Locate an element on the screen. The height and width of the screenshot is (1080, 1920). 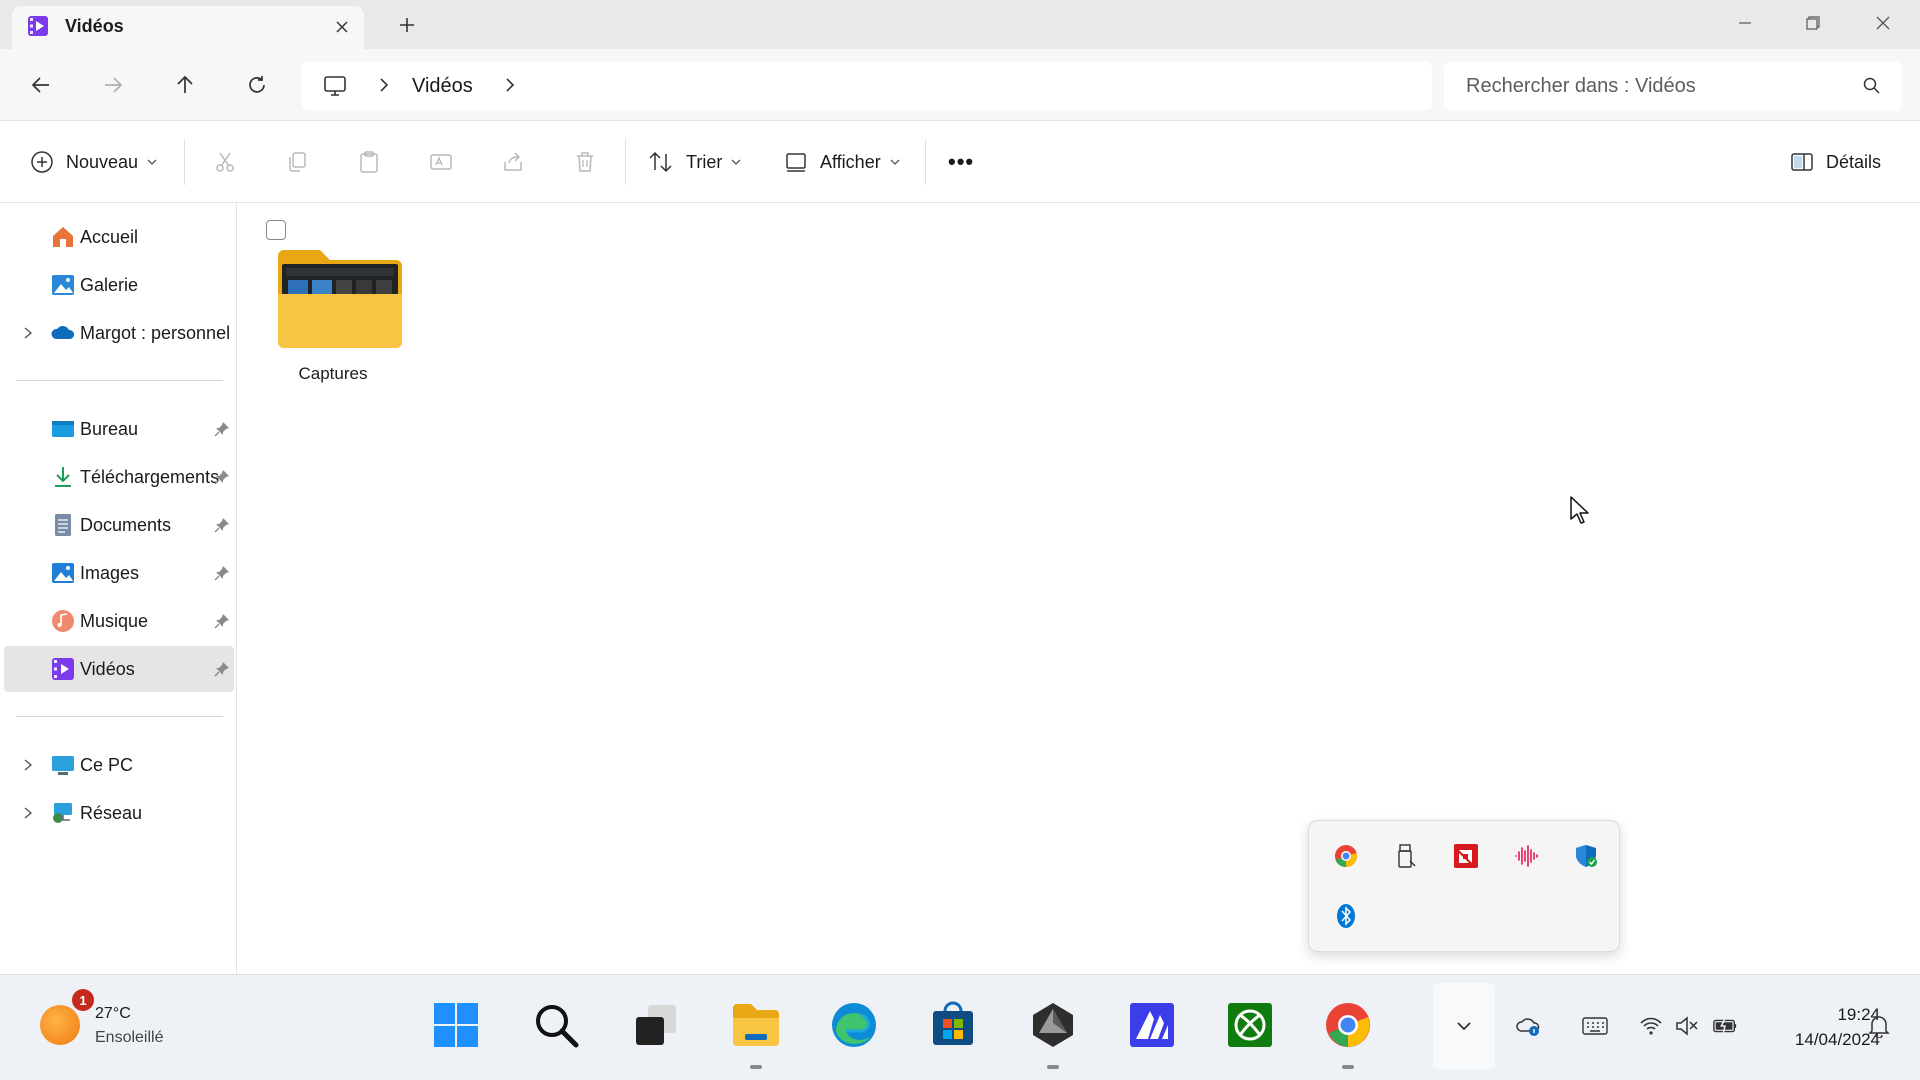
wifi-icon is located at coordinates (1651, 1026).